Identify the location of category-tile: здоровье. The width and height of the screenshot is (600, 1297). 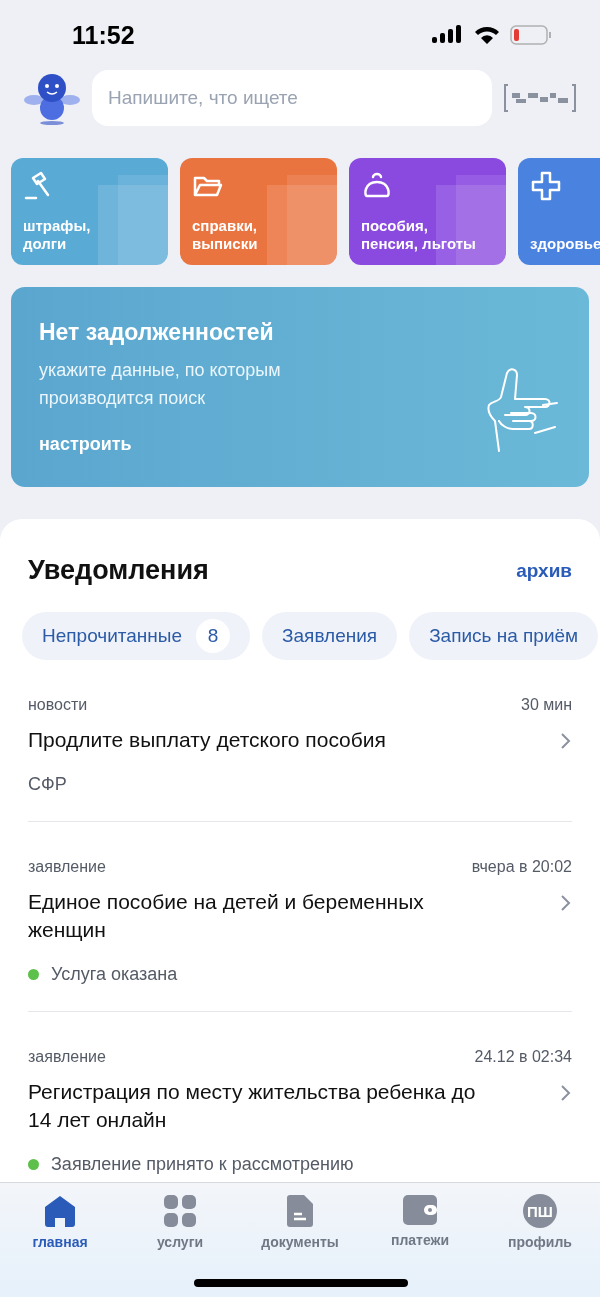
(559, 211).